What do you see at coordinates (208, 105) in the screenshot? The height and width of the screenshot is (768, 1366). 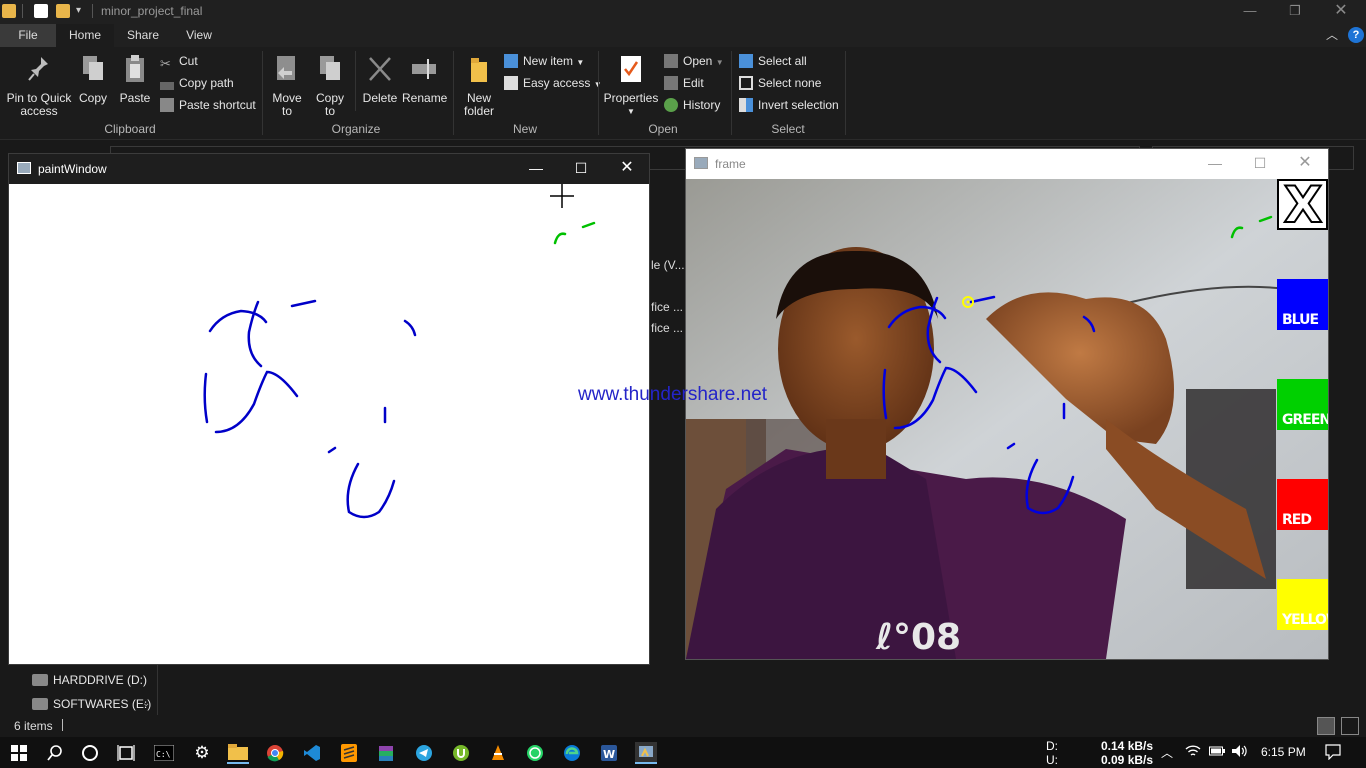 I see `paste-shortcut-button: Paste shortcut` at bounding box center [208, 105].